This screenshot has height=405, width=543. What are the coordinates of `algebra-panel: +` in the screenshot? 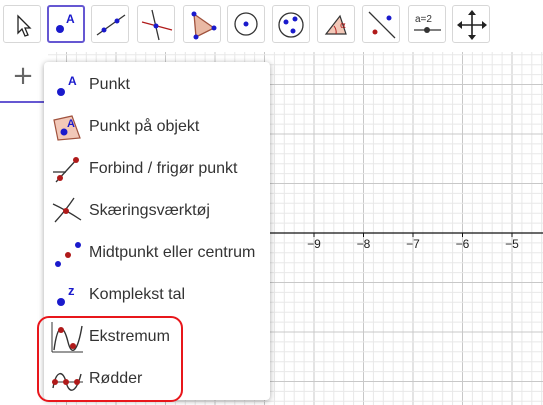 It's located at (24, 228).